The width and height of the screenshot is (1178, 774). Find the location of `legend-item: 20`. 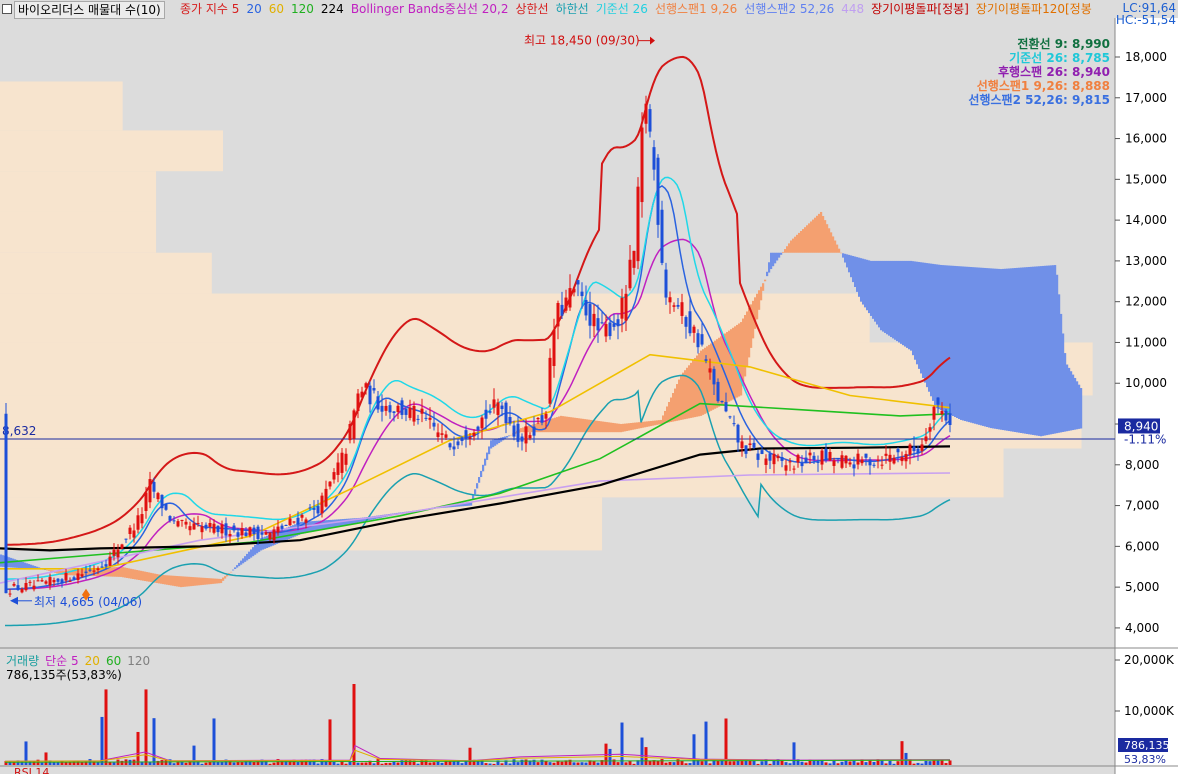

legend-item: 20 is located at coordinates (253, 9).